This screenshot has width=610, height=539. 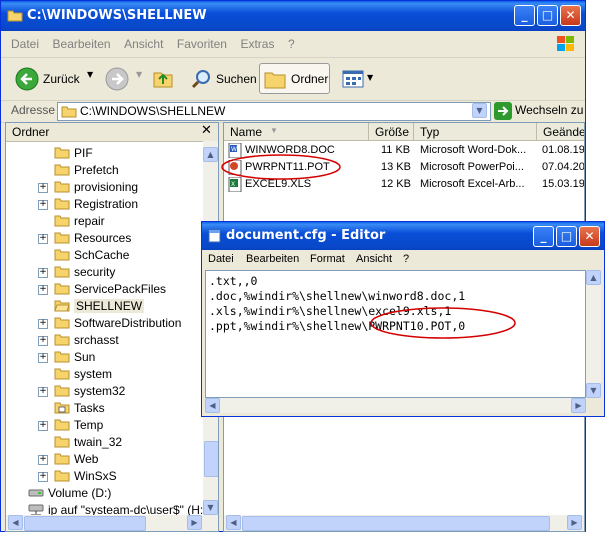 I want to click on tree-item-volume-d: Volume (D:), so click(x=93, y=493).